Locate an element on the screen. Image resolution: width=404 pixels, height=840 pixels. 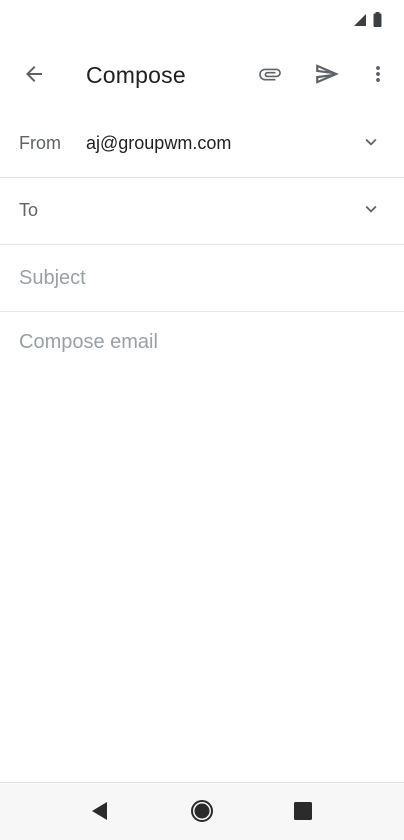
to-expand-button is located at coordinates (371, 211).